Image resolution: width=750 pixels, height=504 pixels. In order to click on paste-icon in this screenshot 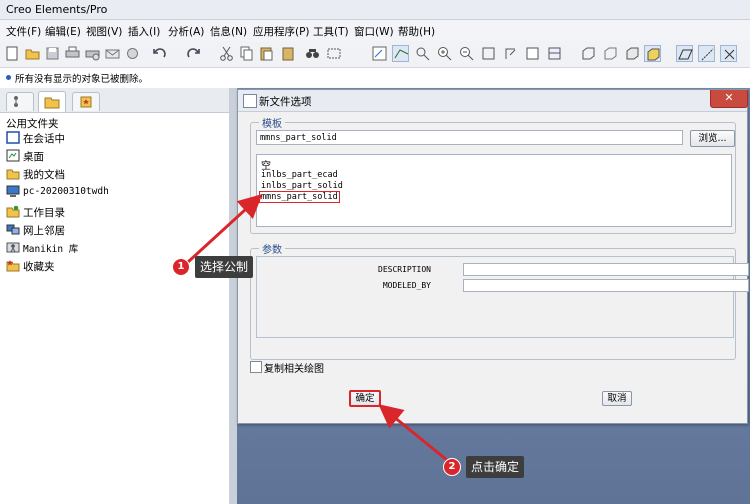, I will do `click(266, 53)`.